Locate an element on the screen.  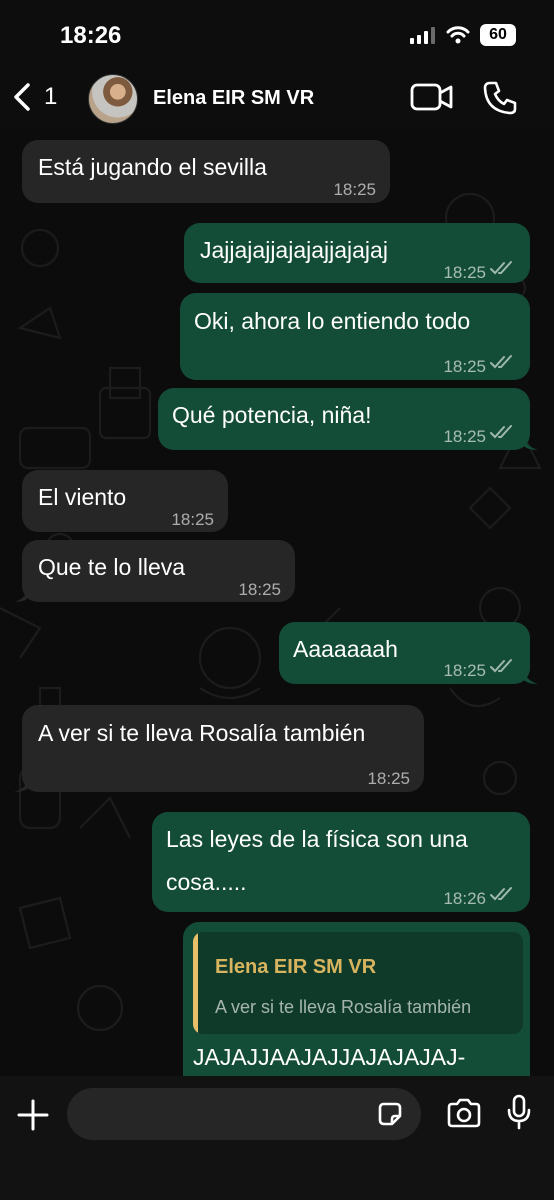
microphone-icon is located at coordinates (519, 1112).